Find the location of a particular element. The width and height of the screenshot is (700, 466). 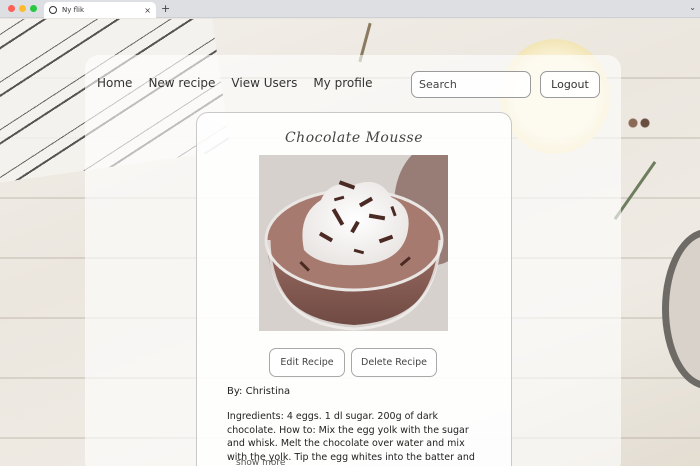

tab-menu-chevron-icon: ⌄ is located at coordinates (692, 7).